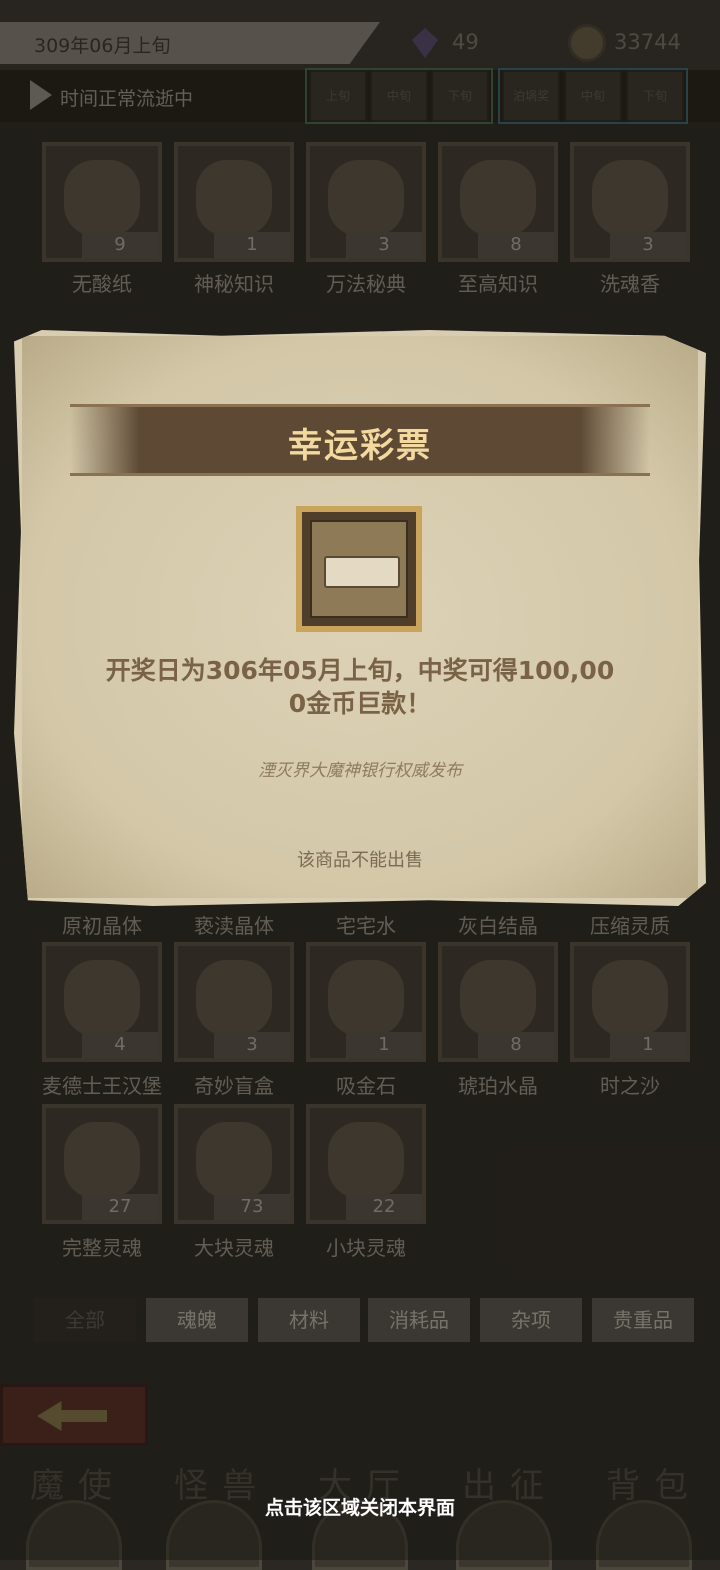 Image resolution: width=720 pixels, height=1570 pixels. What do you see at coordinates (360, 1506) in the screenshot?
I see `close-hint: 点击该区域关闭本界面` at bounding box center [360, 1506].